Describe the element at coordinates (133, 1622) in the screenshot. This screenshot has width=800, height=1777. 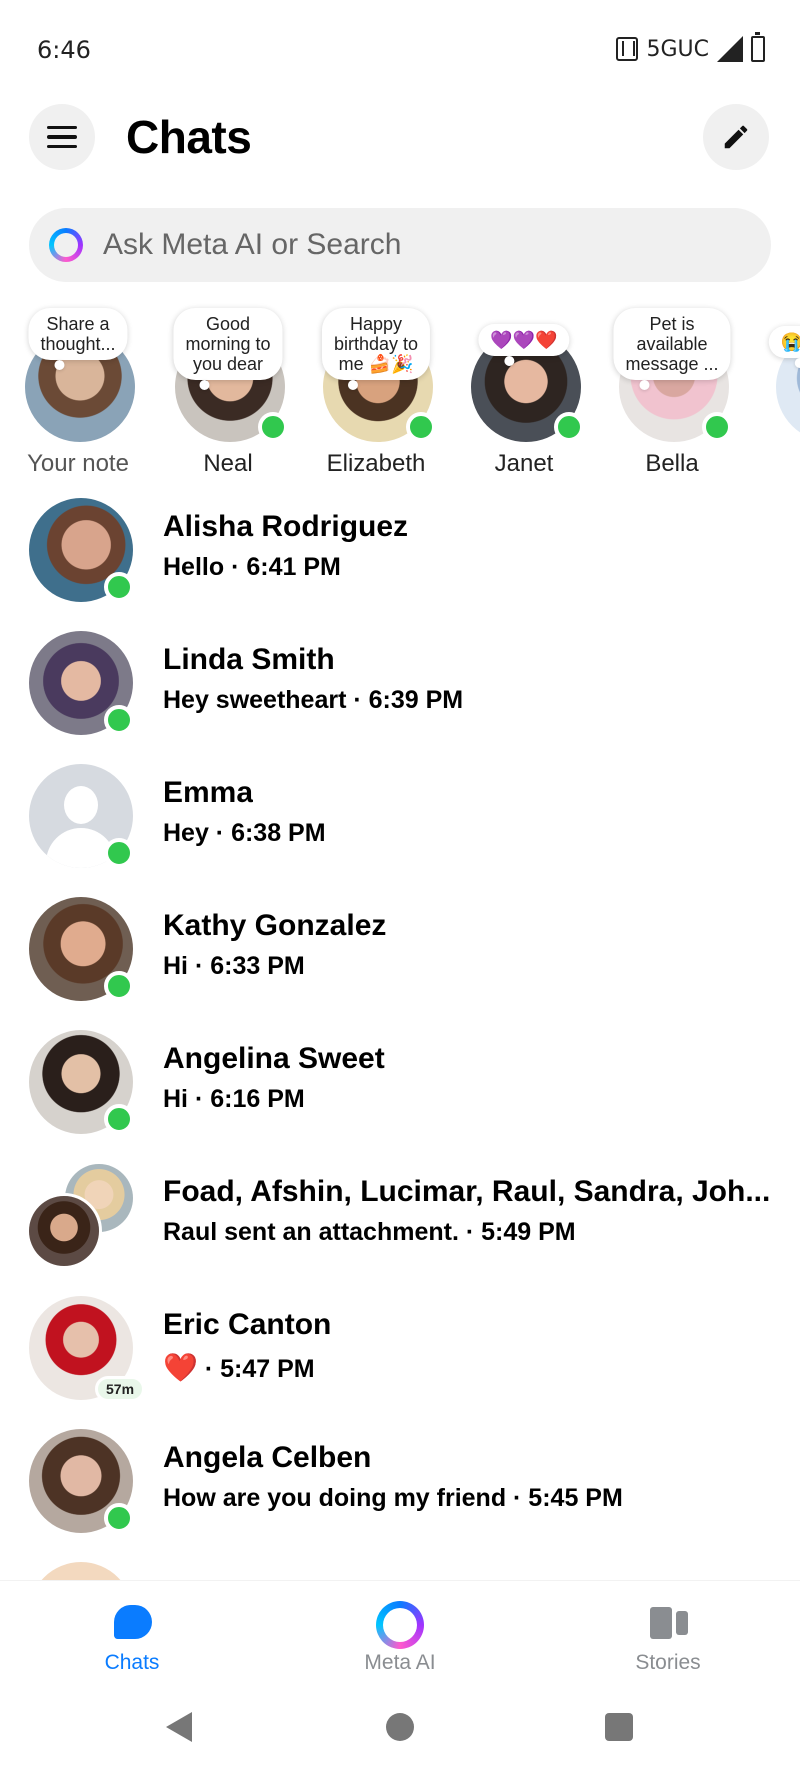
I see `chat-bubble-icon` at that location.